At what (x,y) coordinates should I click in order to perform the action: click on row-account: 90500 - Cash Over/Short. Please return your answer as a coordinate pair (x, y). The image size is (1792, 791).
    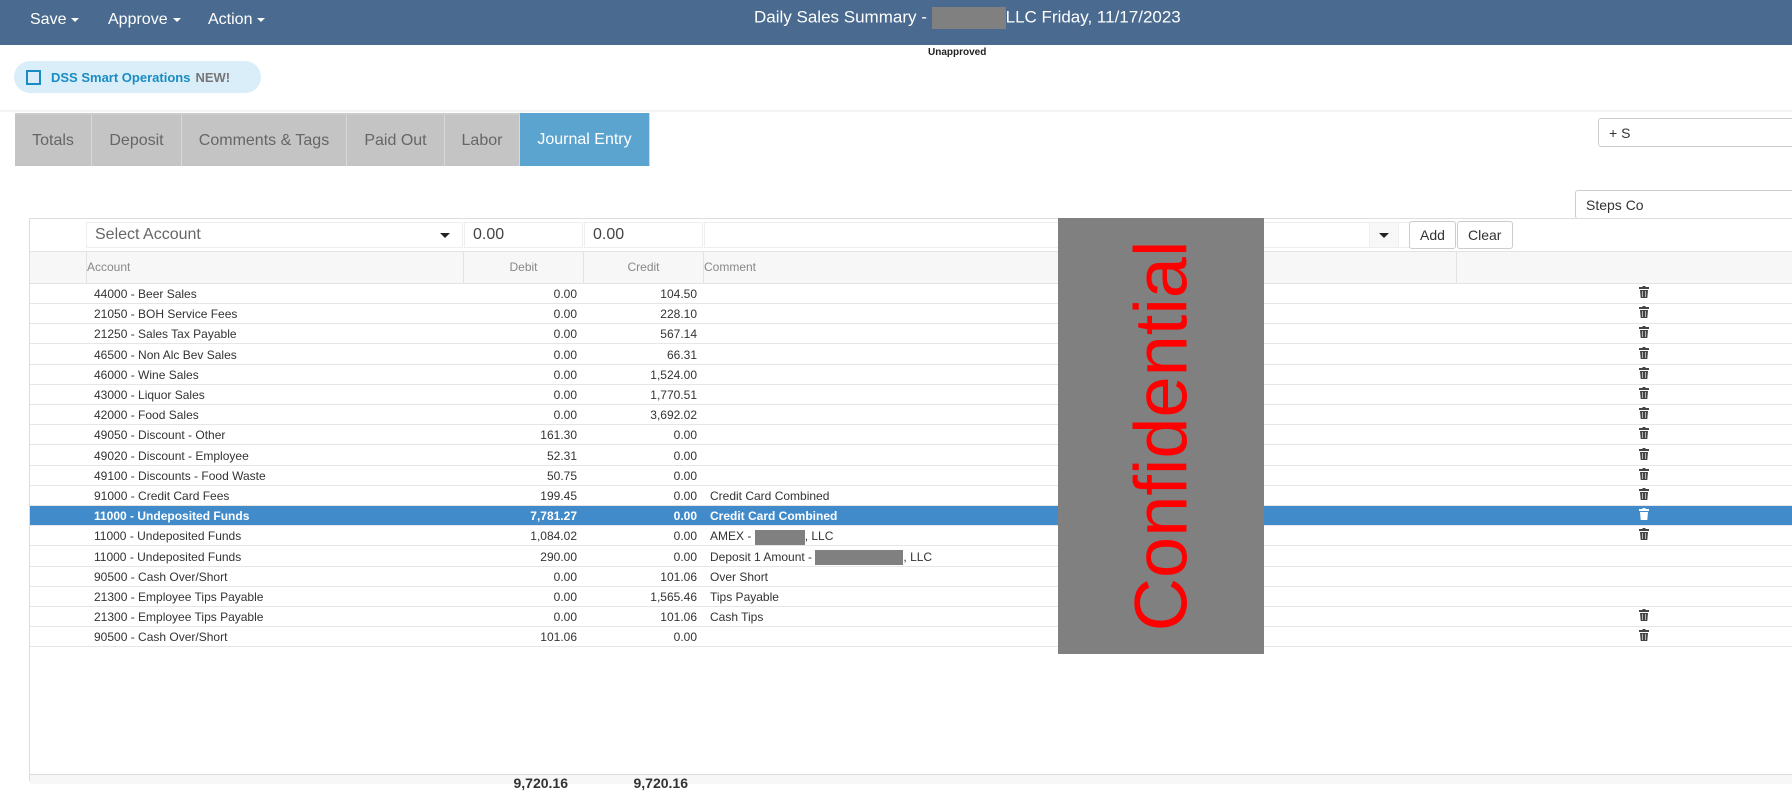
    Looking at the image, I should click on (161, 576).